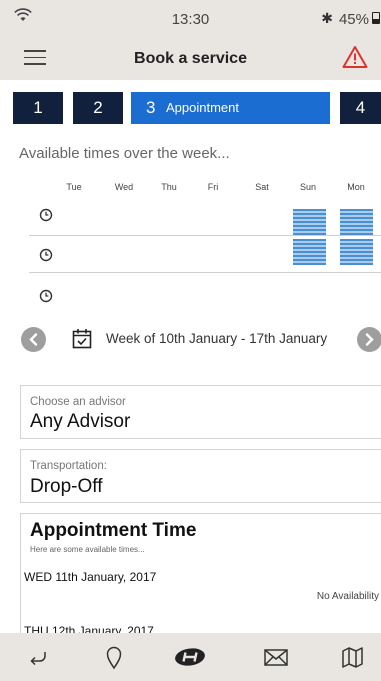  I want to click on step-1: 1, so click(38, 108).